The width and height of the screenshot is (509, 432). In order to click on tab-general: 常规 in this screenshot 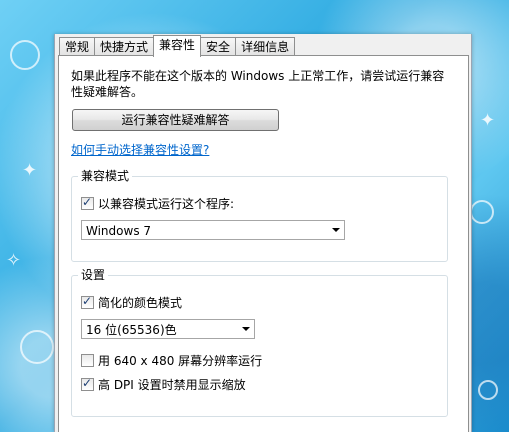, I will do `click(77, 46)`.